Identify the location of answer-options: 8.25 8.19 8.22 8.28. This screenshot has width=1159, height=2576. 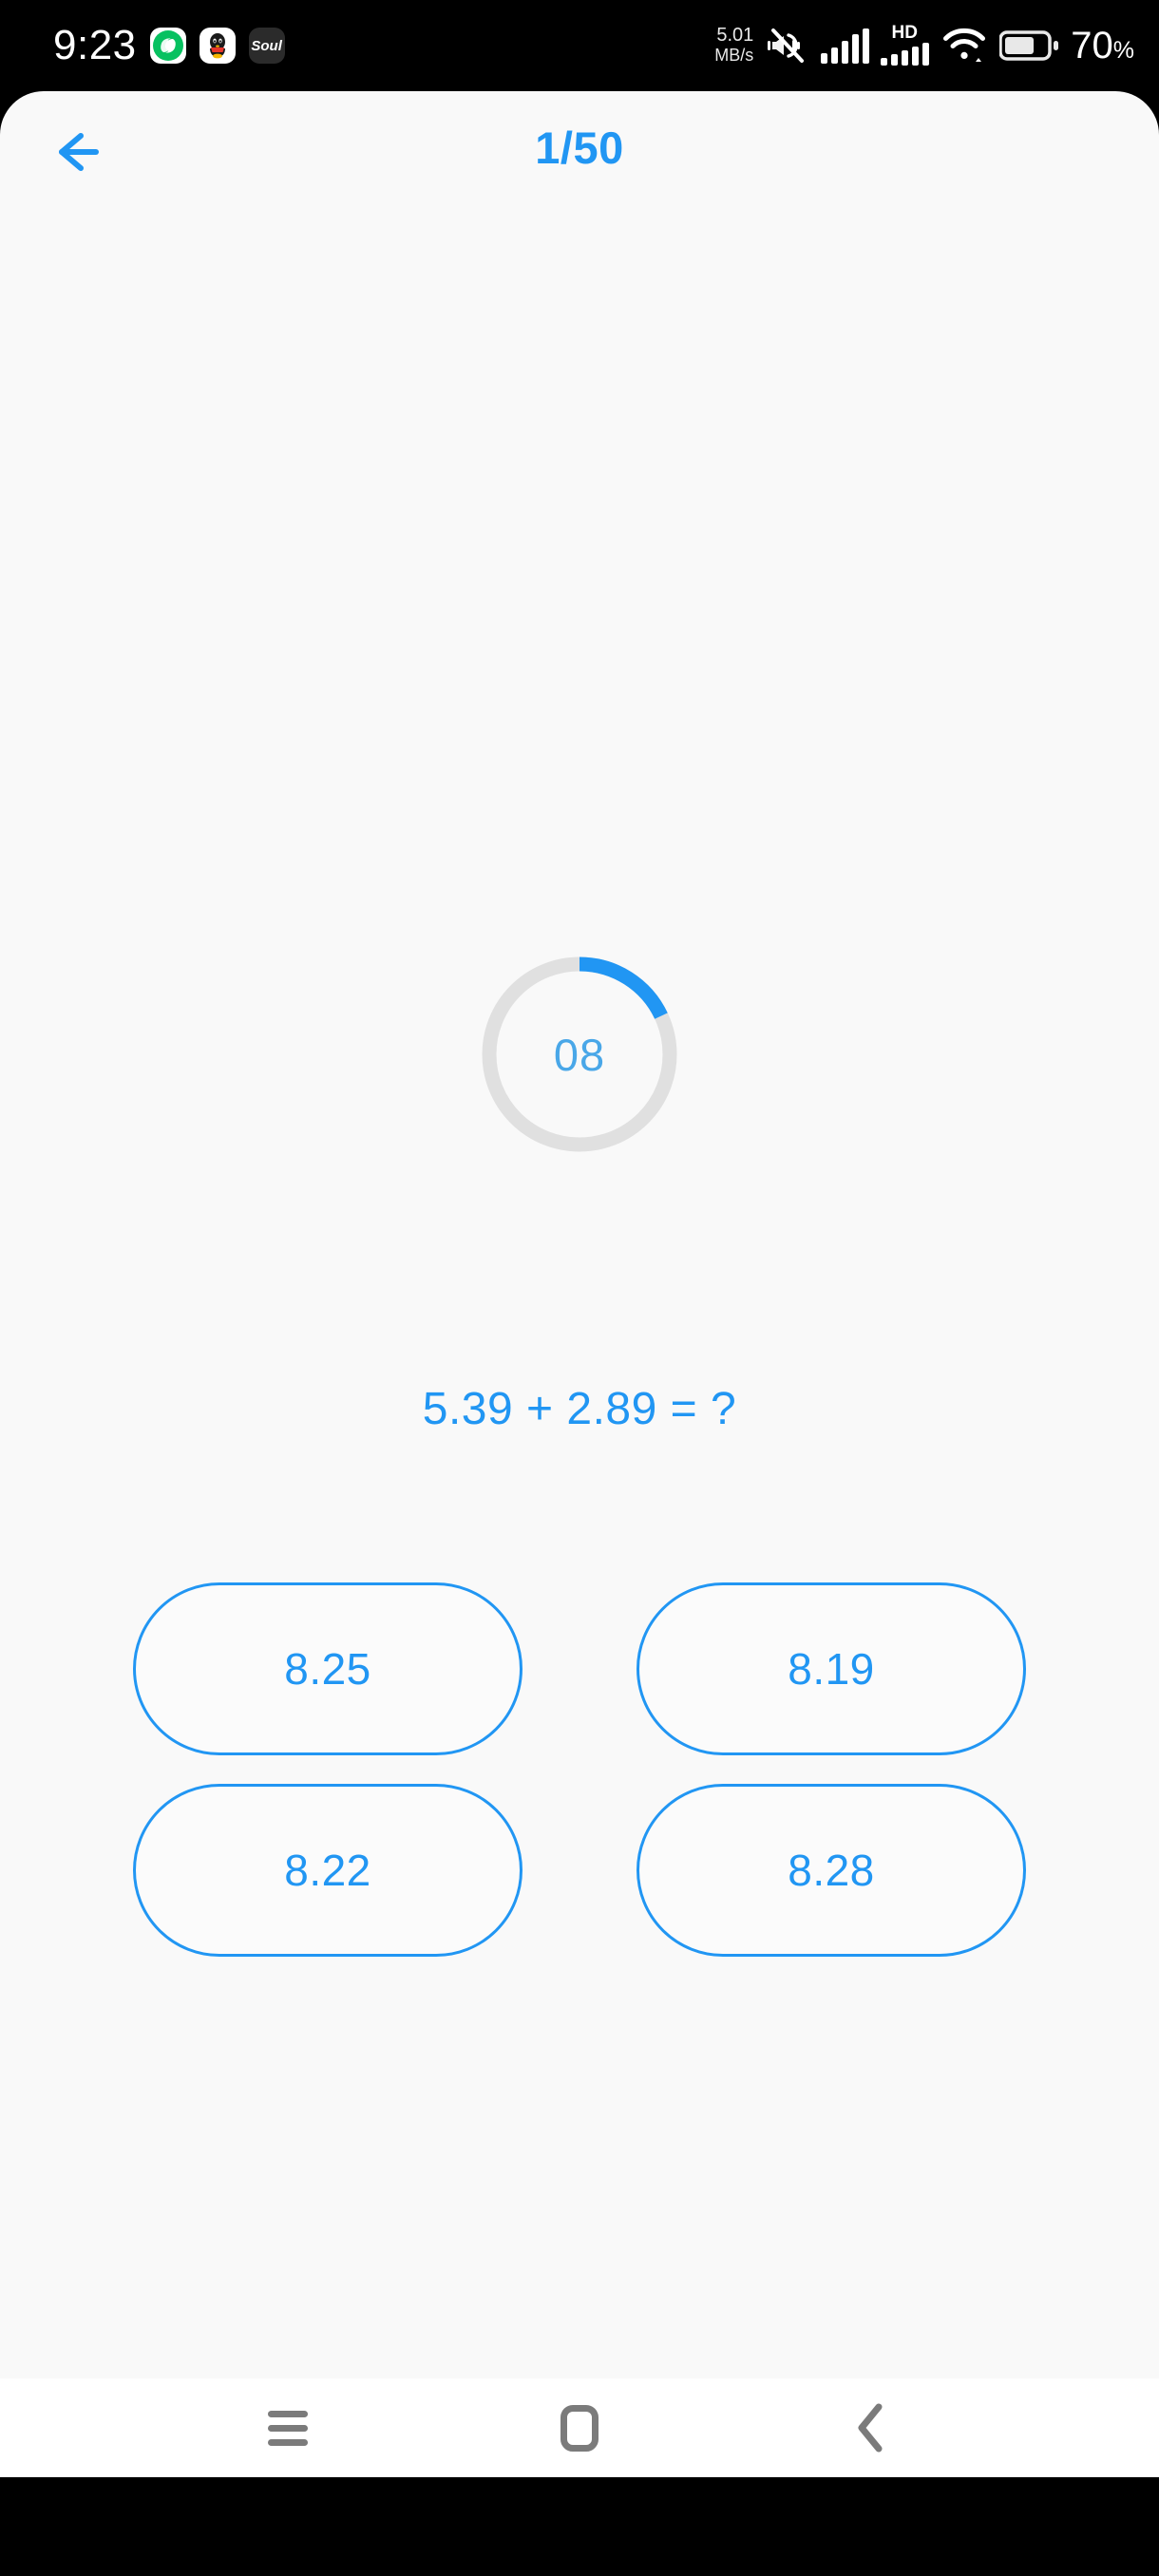
(579, 1769).